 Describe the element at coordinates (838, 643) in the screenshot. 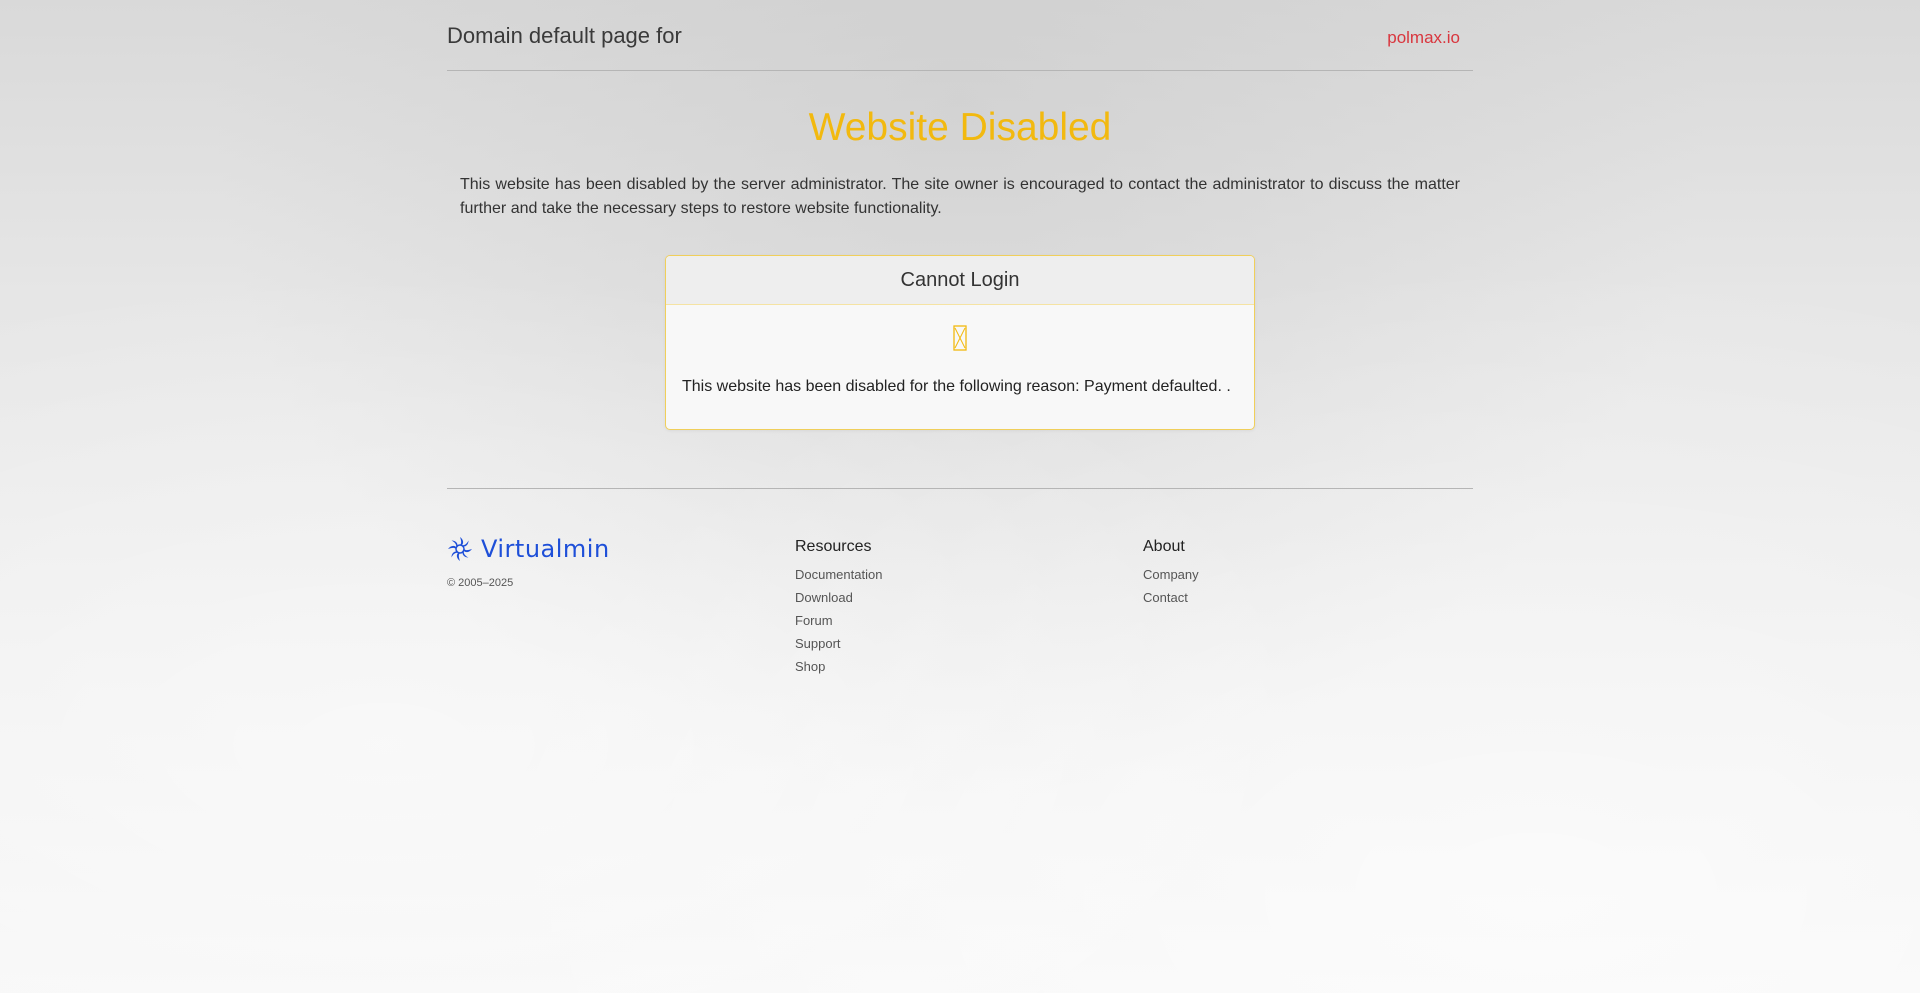

I see `support-link: Support` at that location.